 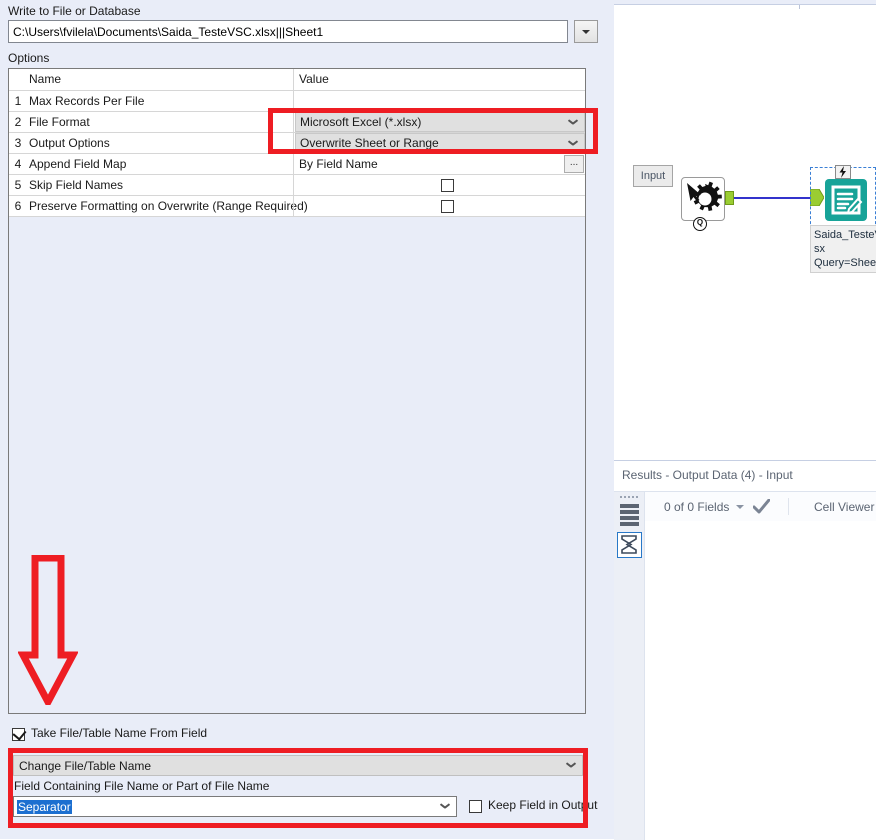 I want to click on checkmark-icon, so click(x=761, y=506).